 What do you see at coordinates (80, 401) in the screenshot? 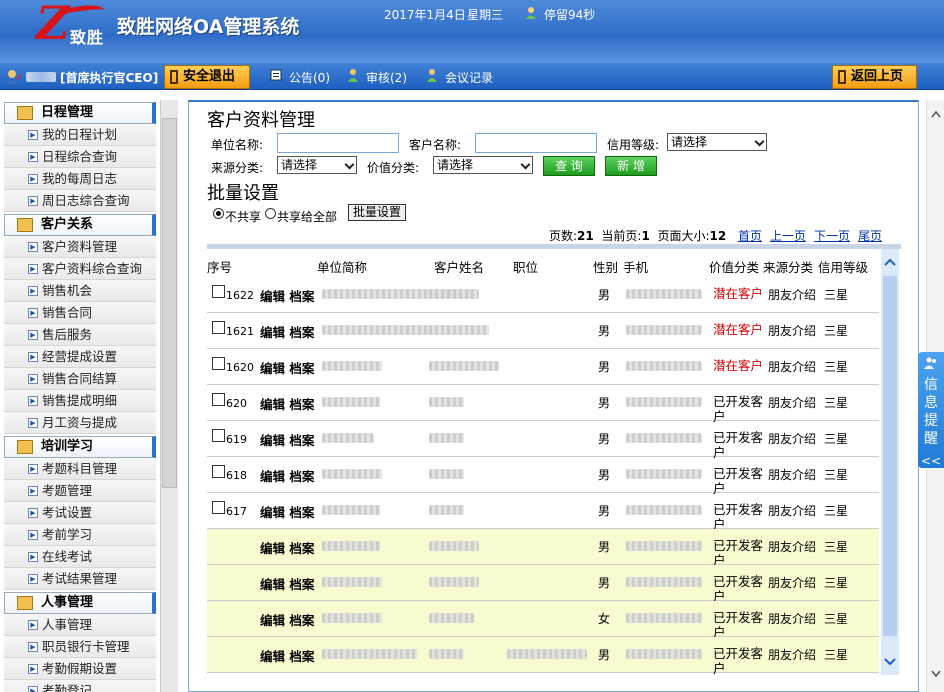
I see `sidebar-item: ▶ 销售提成明细` at bounding box center [80, 401].